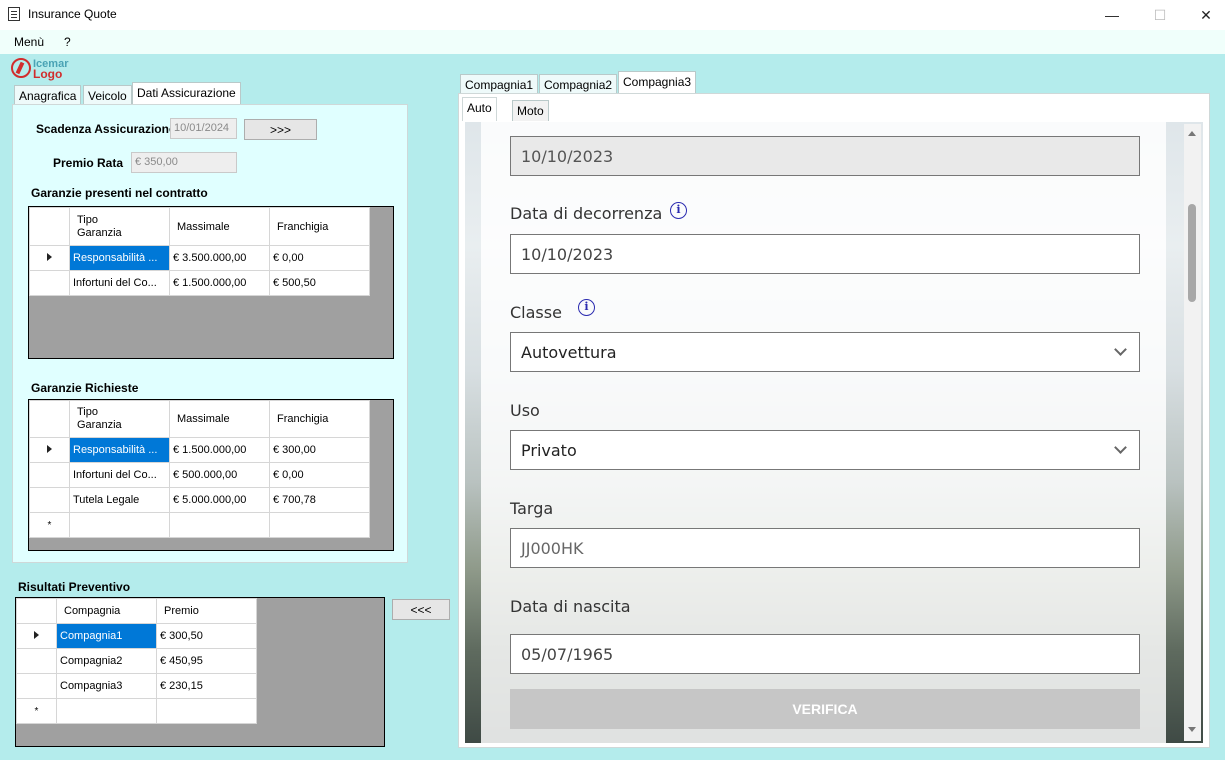 The height and width of the screenshot is (760, 1225). What do you see at coordinates (206, 686) in the screenshot?
I see `table-cell: € 230,15` at bounding box center [206, 686].